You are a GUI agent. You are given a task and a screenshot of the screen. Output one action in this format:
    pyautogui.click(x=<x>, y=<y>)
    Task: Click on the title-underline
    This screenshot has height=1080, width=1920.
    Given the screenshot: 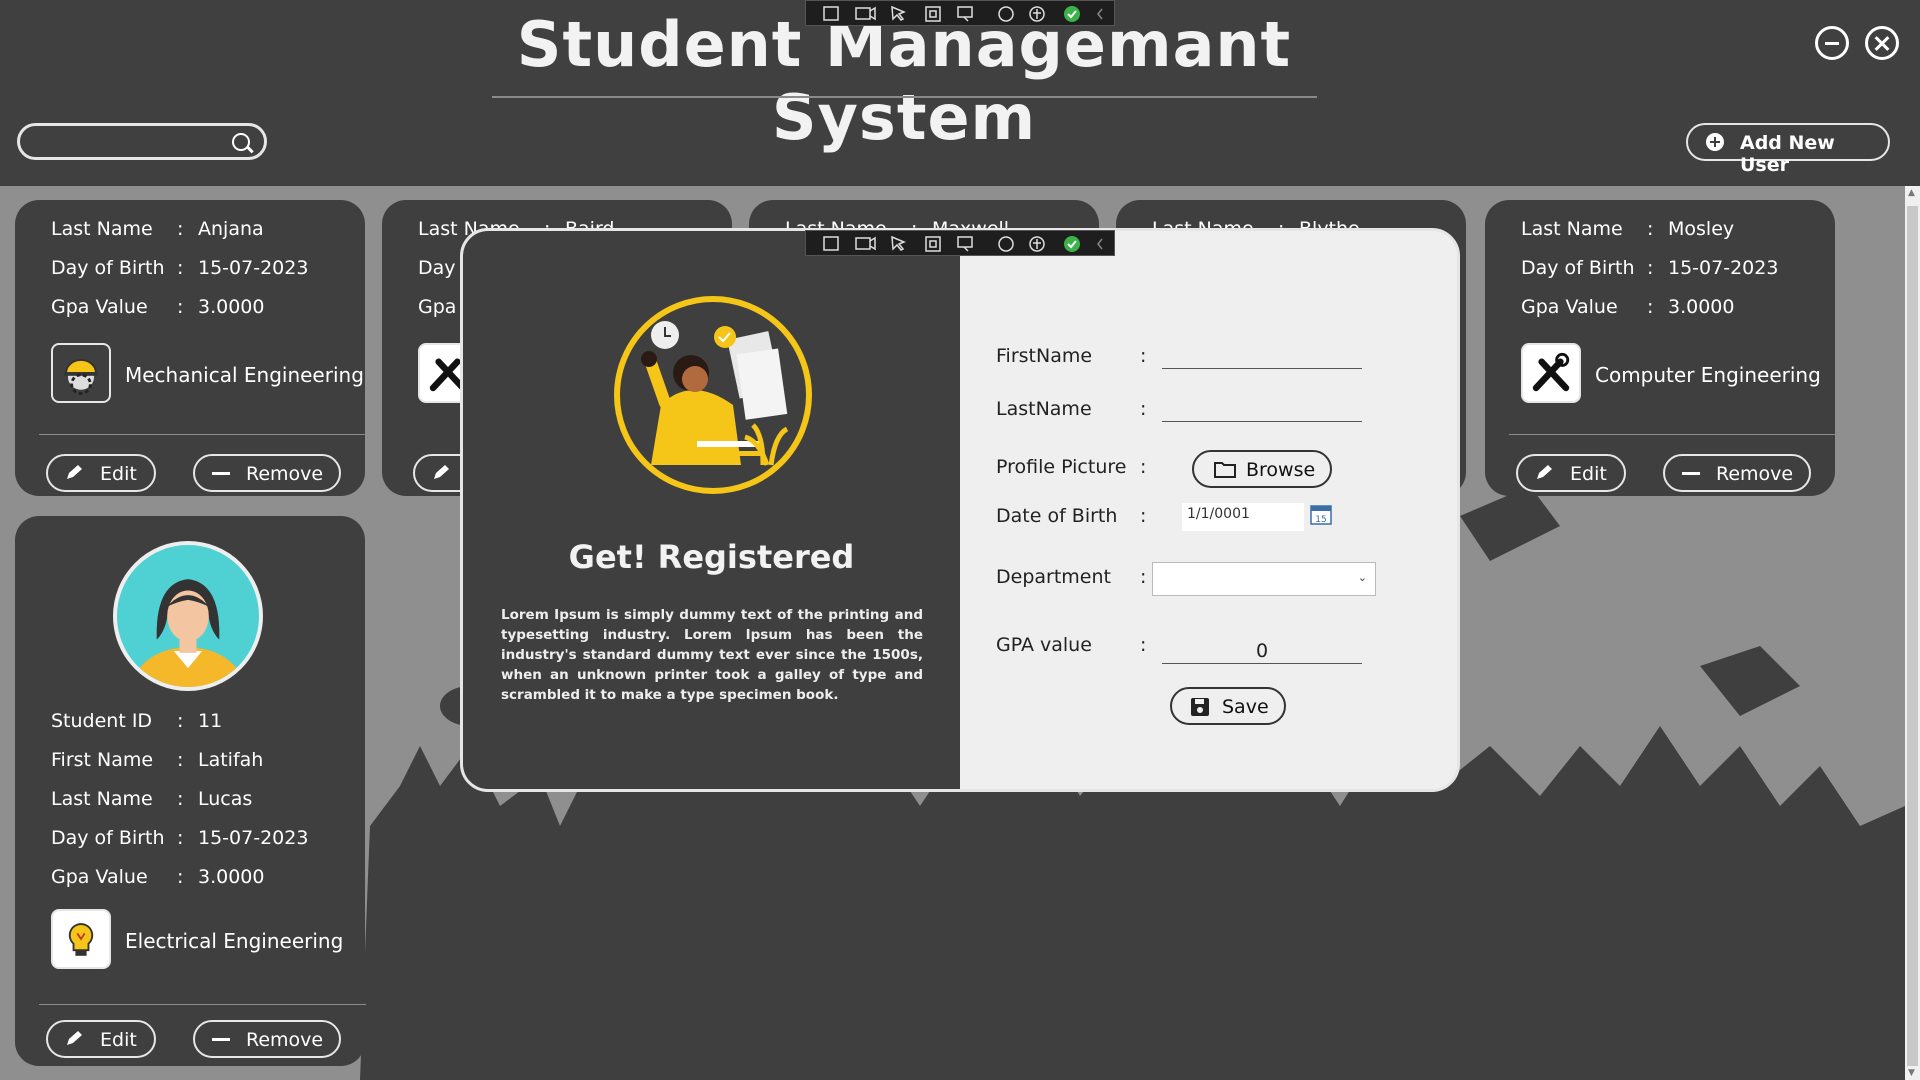 What is the action you would take?
    pyautogui.click(x=904, y=97)
    